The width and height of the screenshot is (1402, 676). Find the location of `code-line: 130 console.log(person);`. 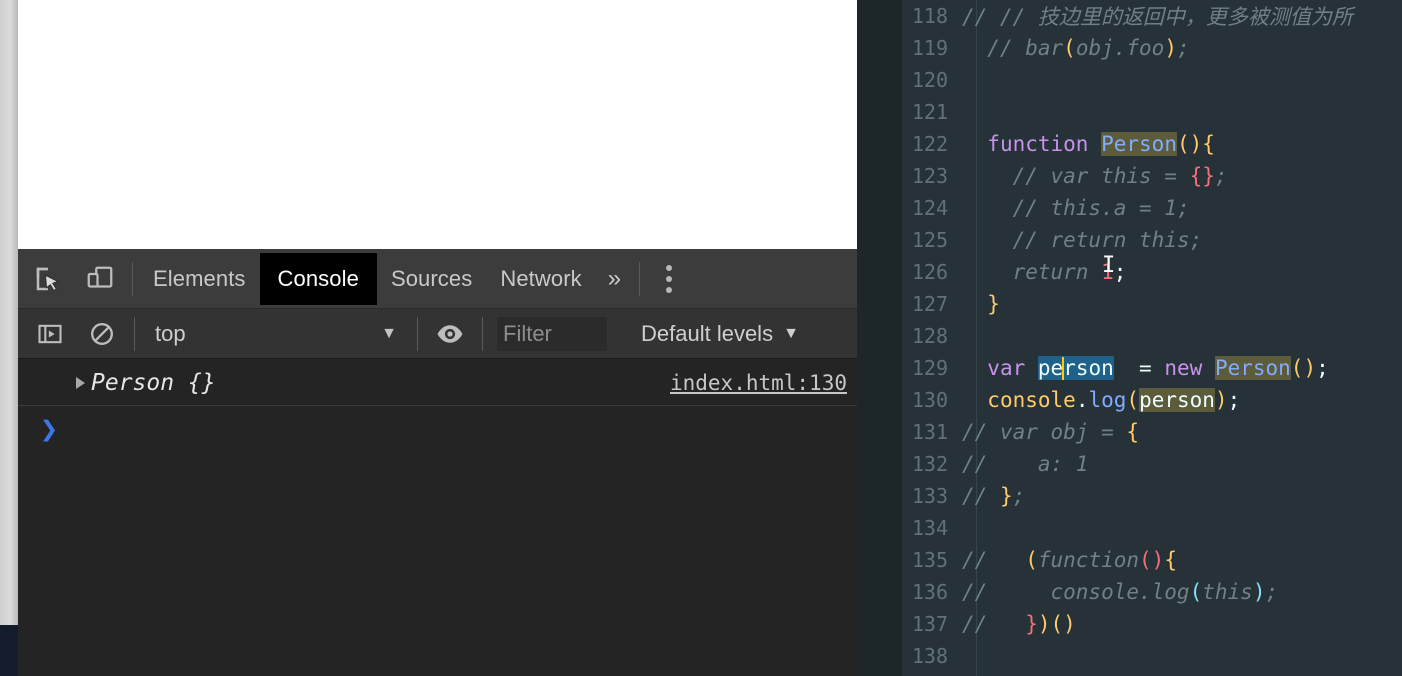

code-line: 130 console.log(person); is located at coordinates (1152, 400).